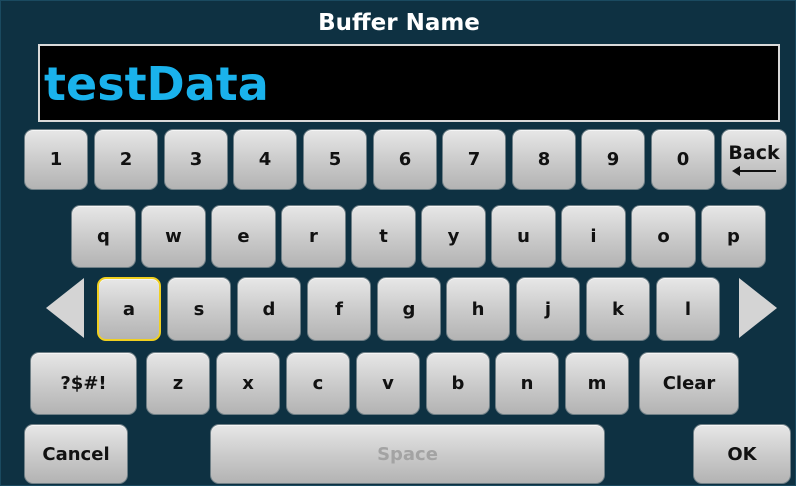 The image size is (796, 486). Describe the element at coordinates (453, 236) in the screenshot. I see `key-y: y` at that location.